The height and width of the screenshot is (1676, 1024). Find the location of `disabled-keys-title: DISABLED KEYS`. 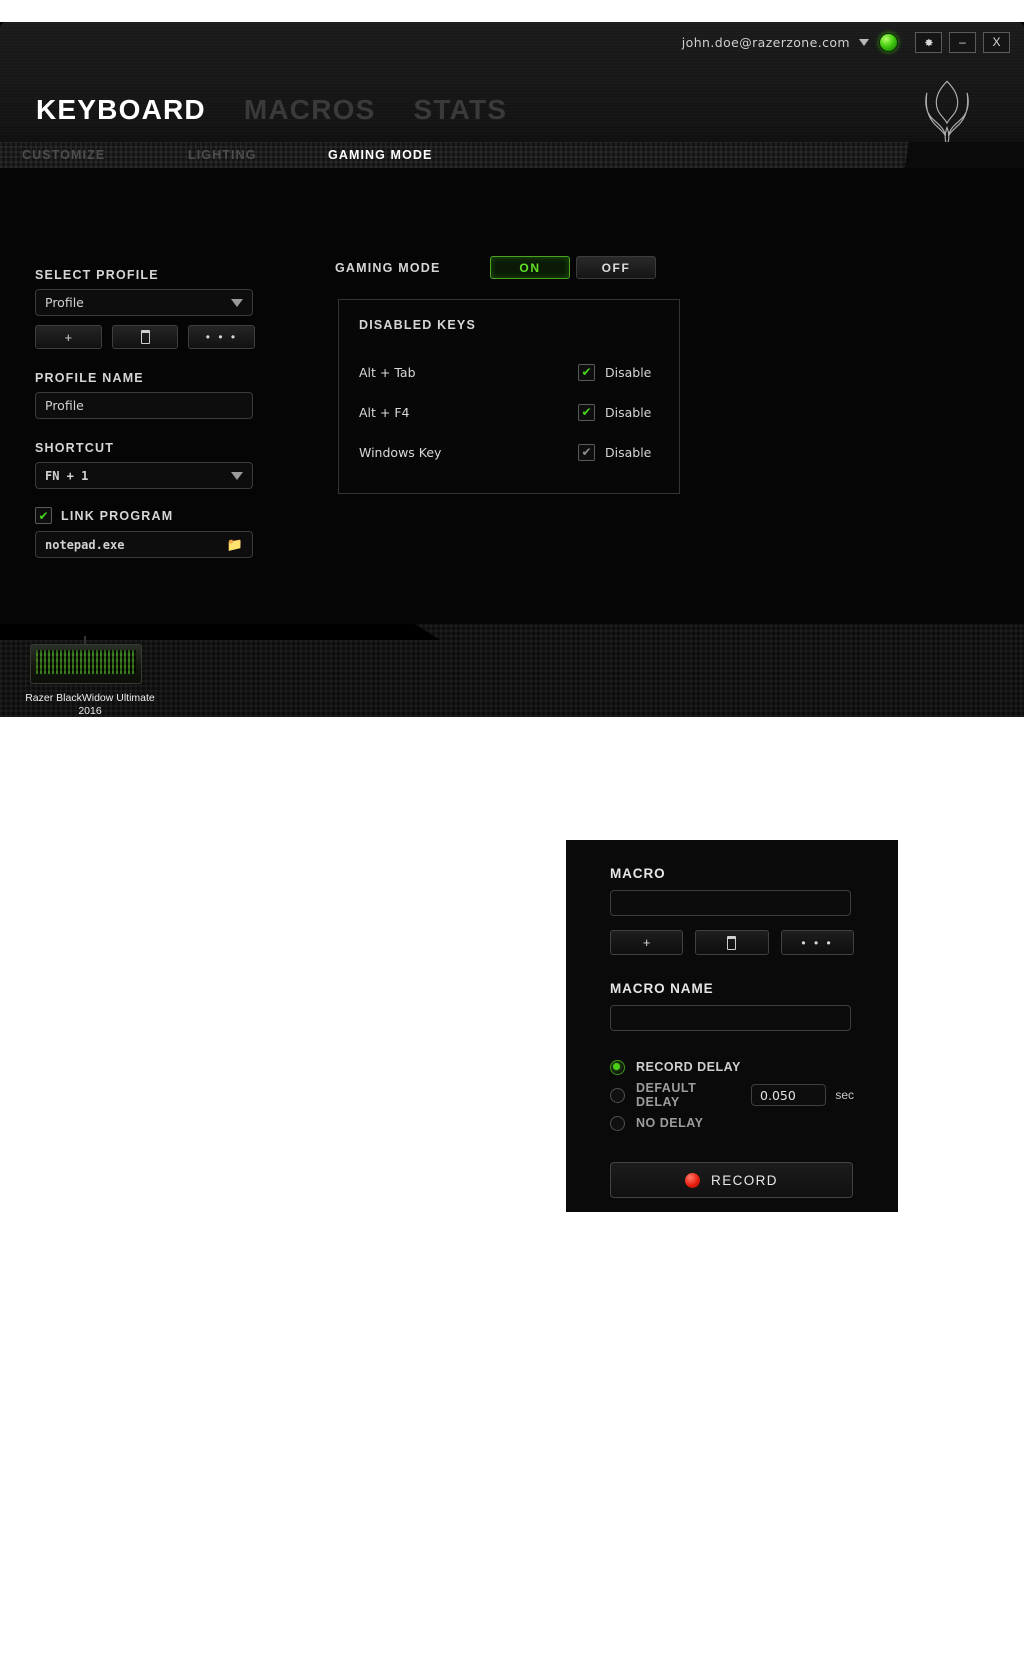

disabled-keys-title: DISABLED KEYS is located at coordinates (418, 325).